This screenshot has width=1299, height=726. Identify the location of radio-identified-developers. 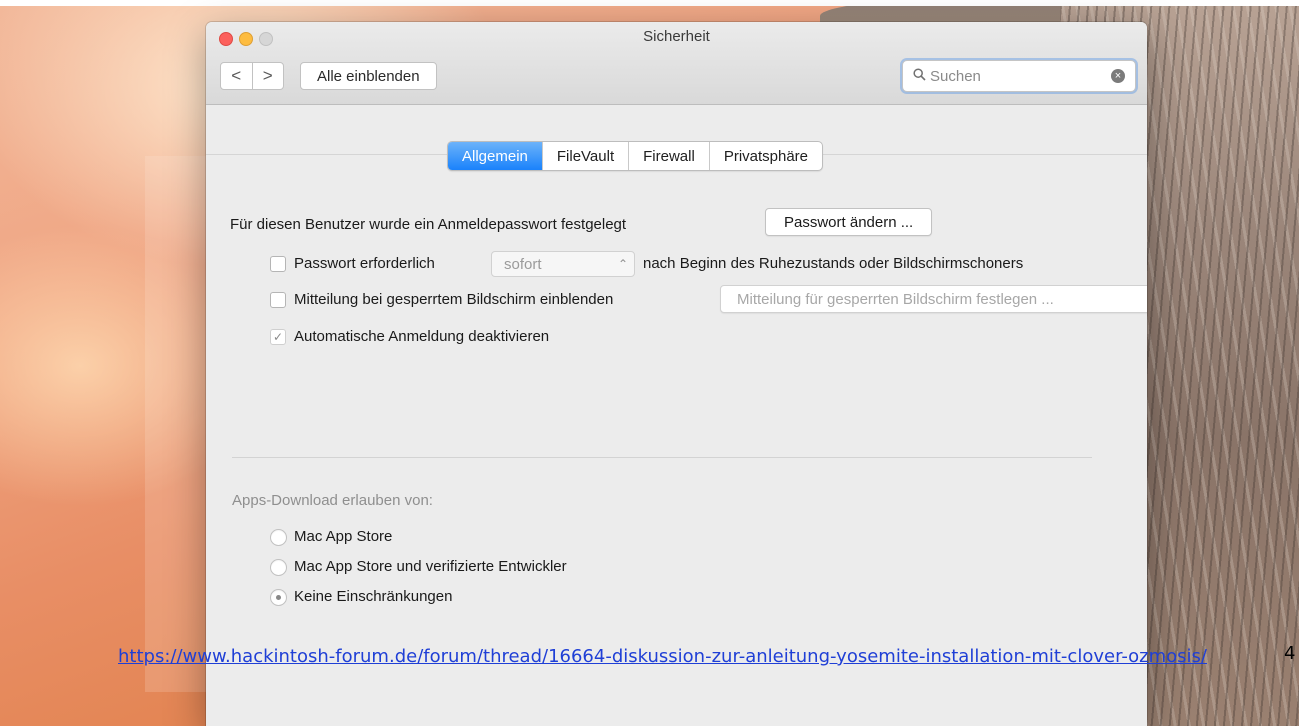
(278, 567).